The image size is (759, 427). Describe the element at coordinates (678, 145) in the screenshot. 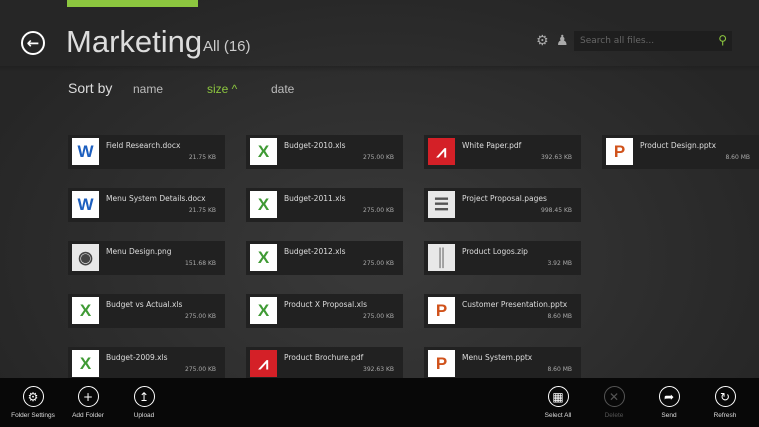

I see `file-name: Product Design.pptx` at that location.